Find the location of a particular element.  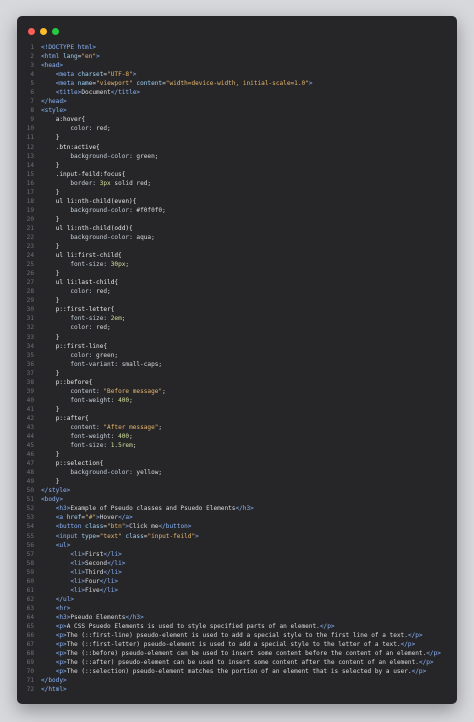

line-number: 21 is located at coordinates (30, 228).